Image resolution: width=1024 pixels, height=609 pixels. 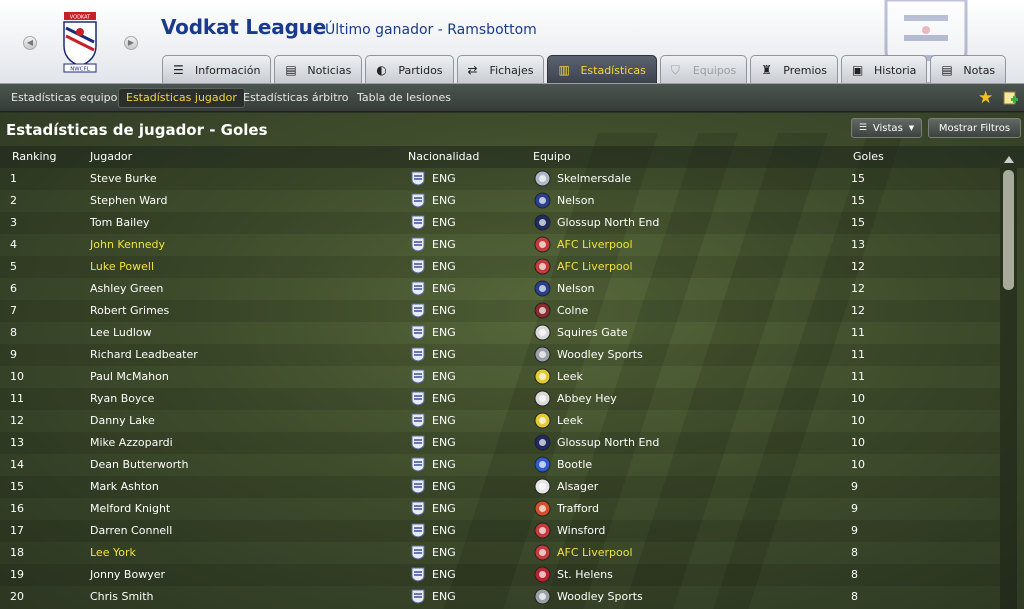 What do you see at coordinates (34, 156) in the screenshot?
I see `col-ranking: Ranking` at bounding box center [34, 156].